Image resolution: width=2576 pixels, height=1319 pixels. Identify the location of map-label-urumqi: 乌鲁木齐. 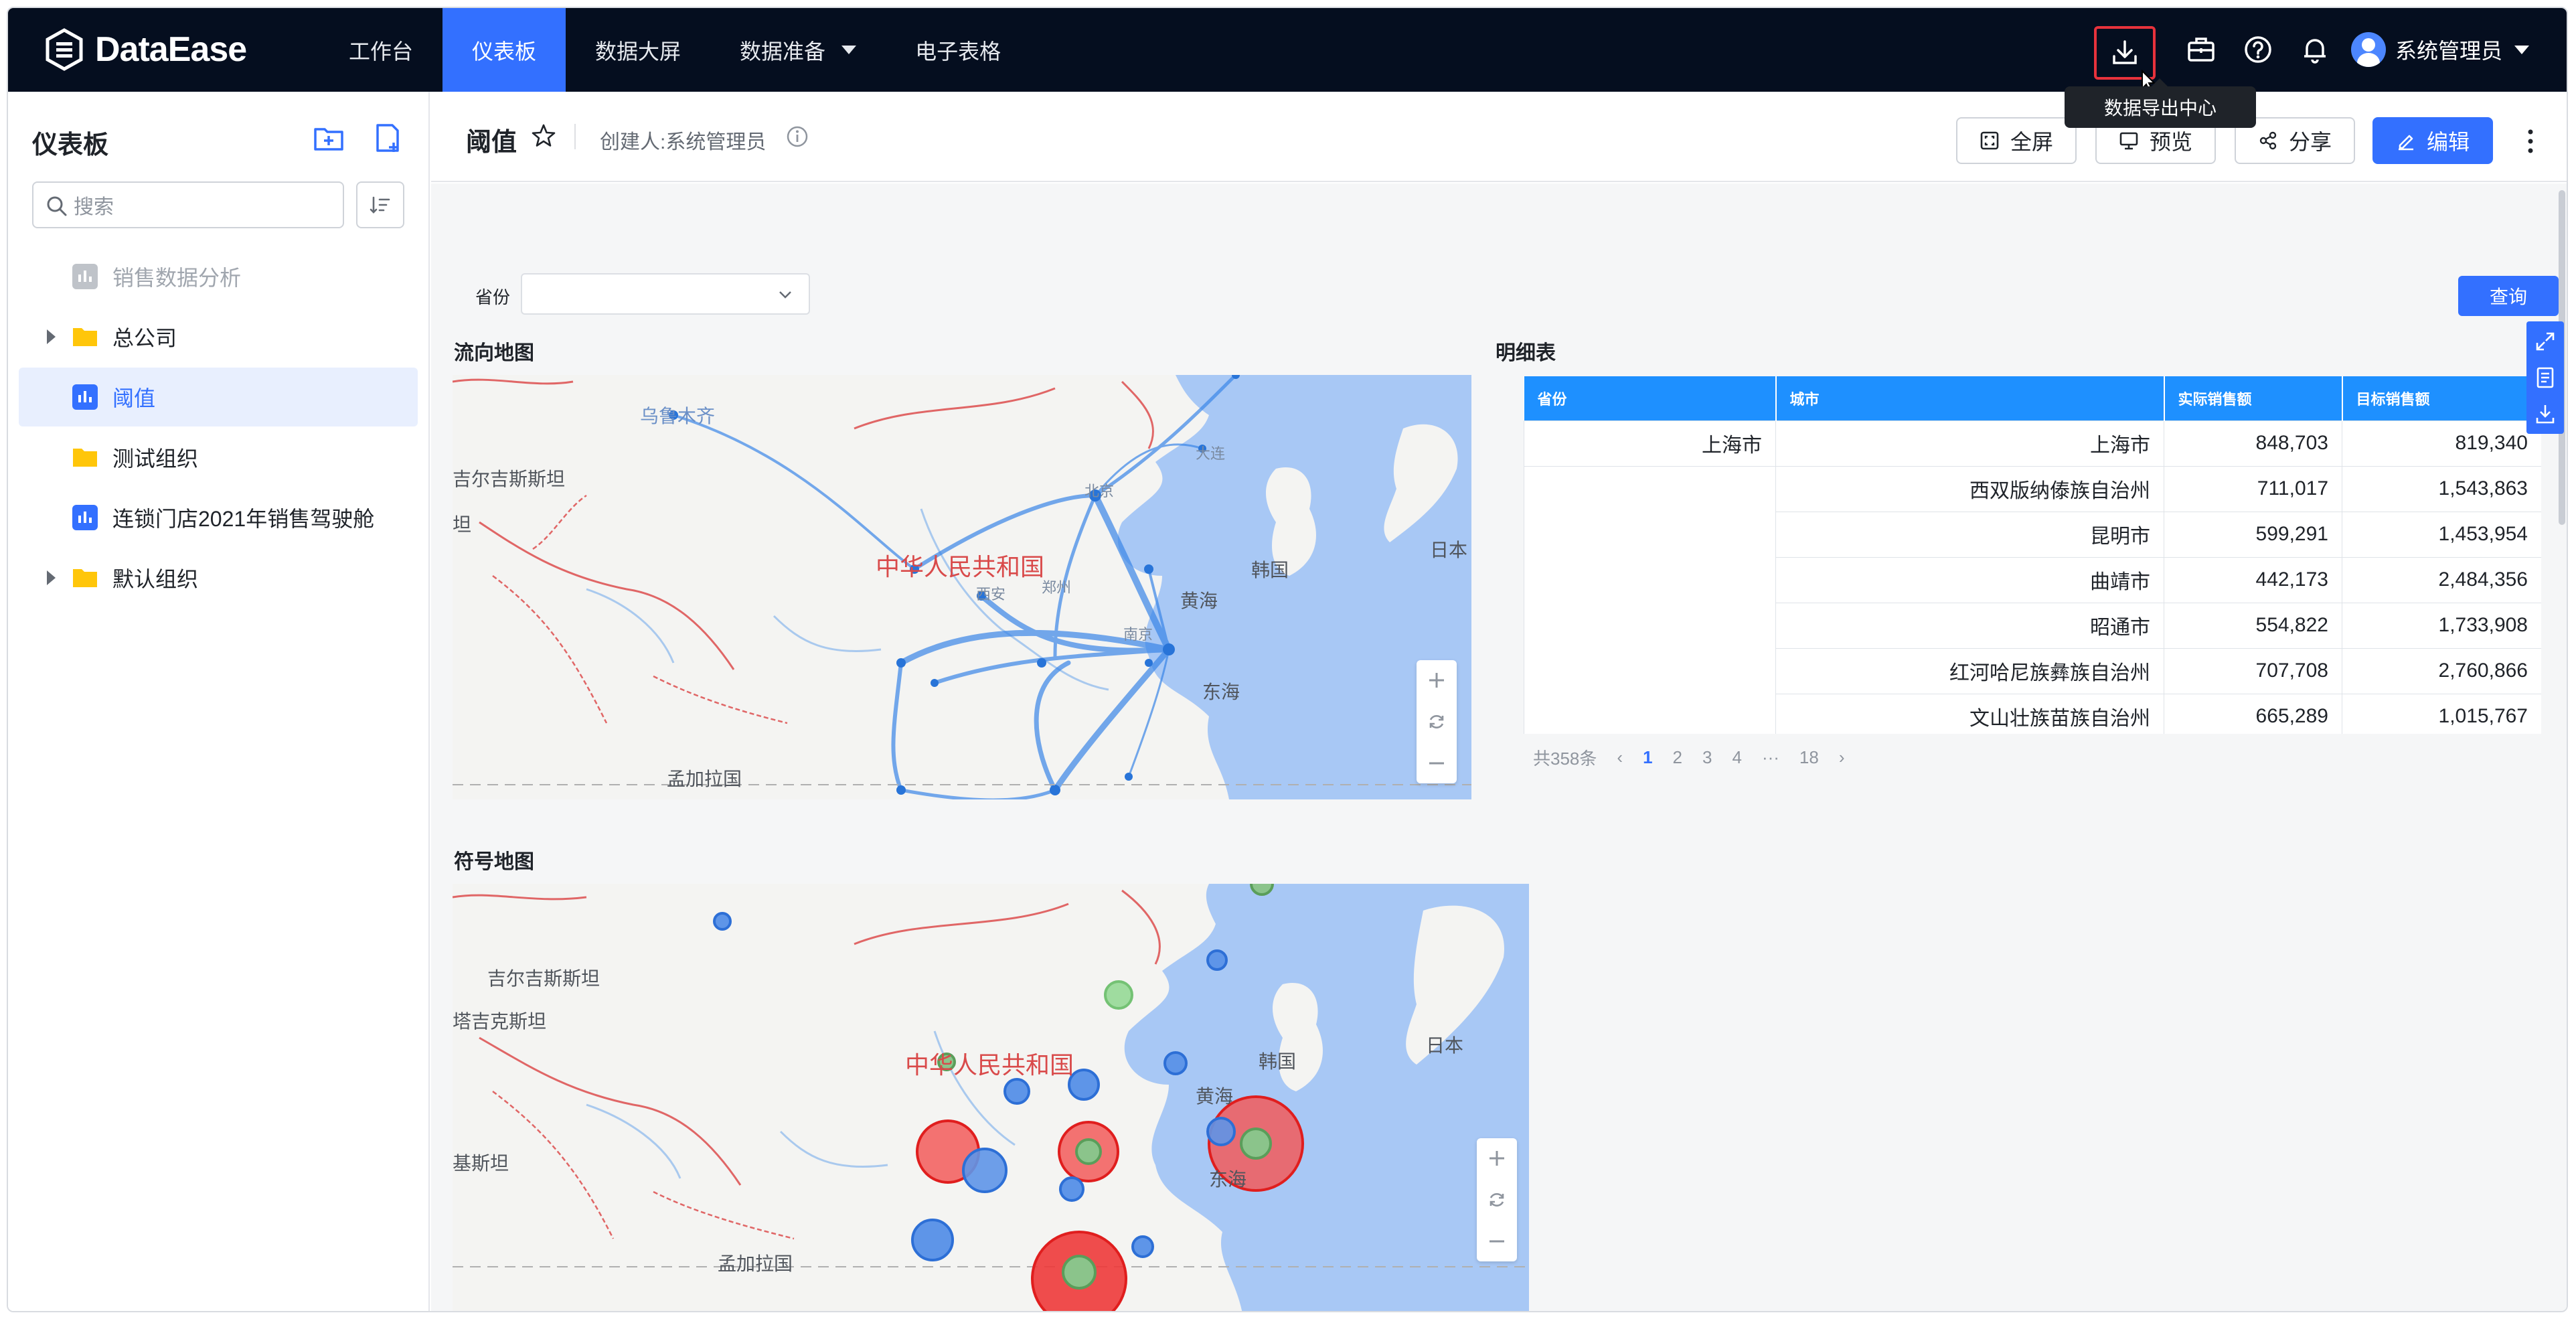
(678, 416).